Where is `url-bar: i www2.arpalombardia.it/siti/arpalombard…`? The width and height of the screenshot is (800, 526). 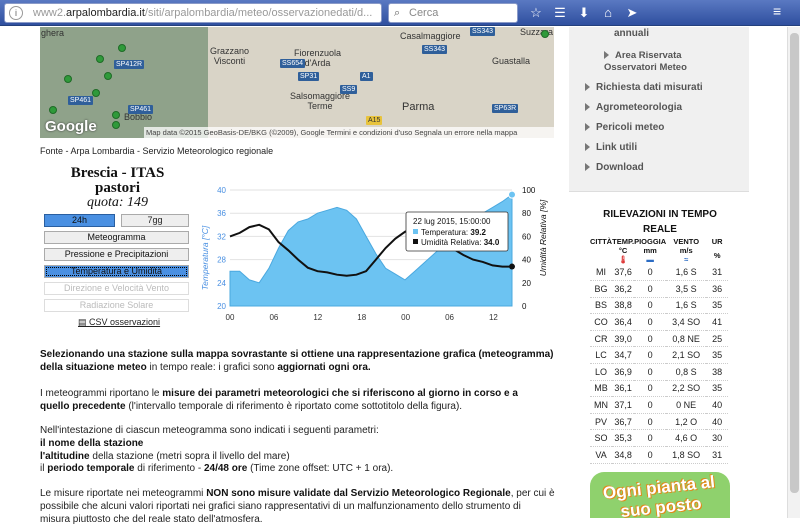 url-bar: i www2.arpalombardia.it/siti/arpalombard… is located at coordinates (193, 13).